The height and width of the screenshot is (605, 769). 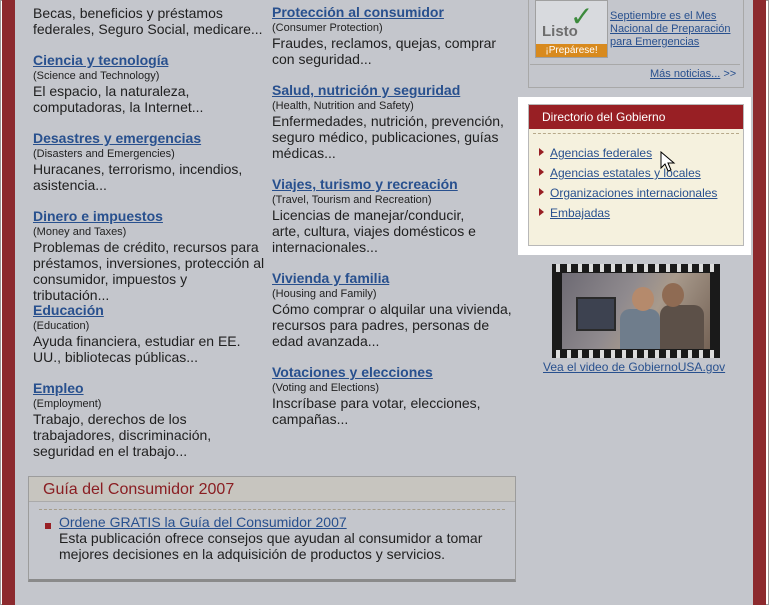 What do you see at coordinates (149, 60) in the screenshot?
I see `topic-science-link: Ciencia y tecnología` at bounding box center [149, 60].